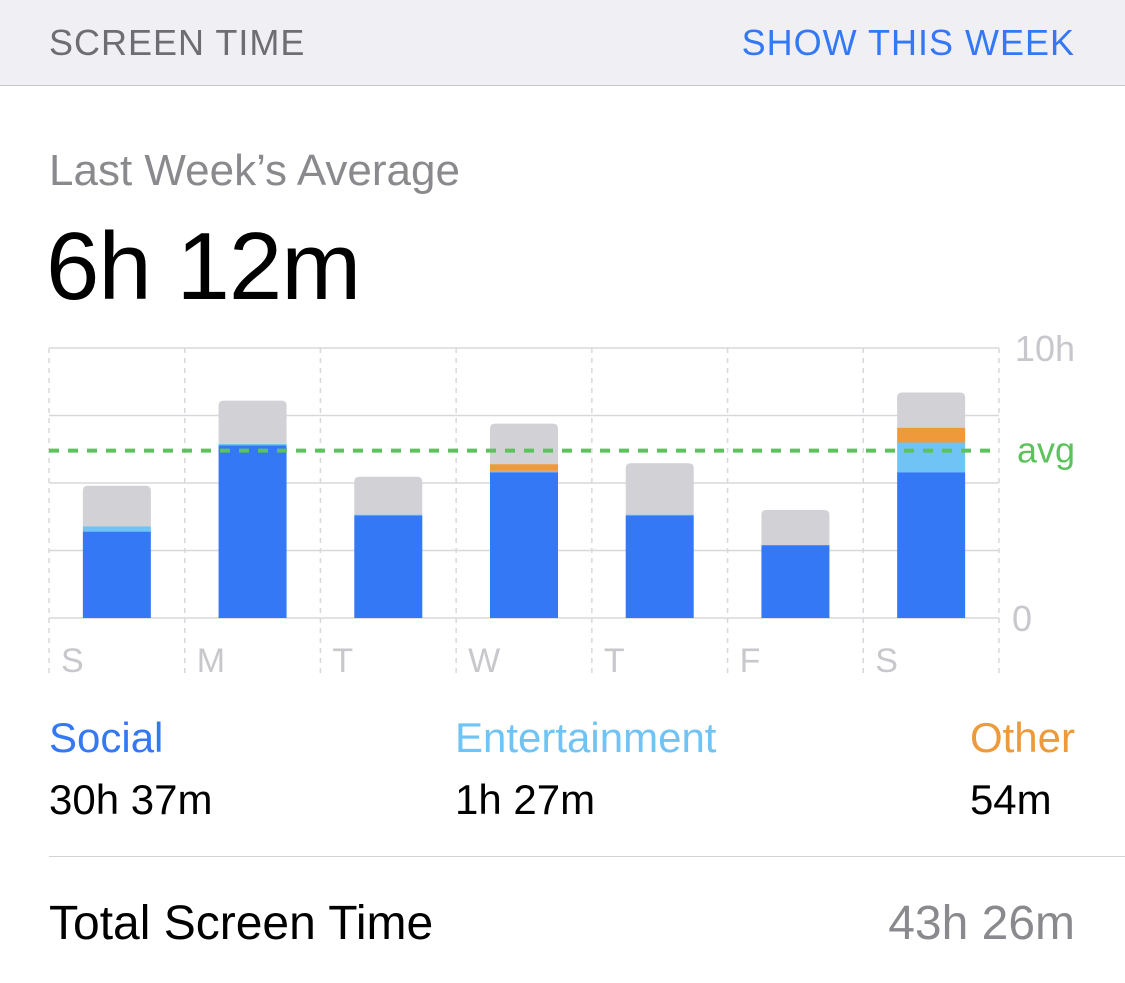 The height and width of the screenshot is (983, 1125). I want to click on legend-other-value: 54m, so click(1010, 799).